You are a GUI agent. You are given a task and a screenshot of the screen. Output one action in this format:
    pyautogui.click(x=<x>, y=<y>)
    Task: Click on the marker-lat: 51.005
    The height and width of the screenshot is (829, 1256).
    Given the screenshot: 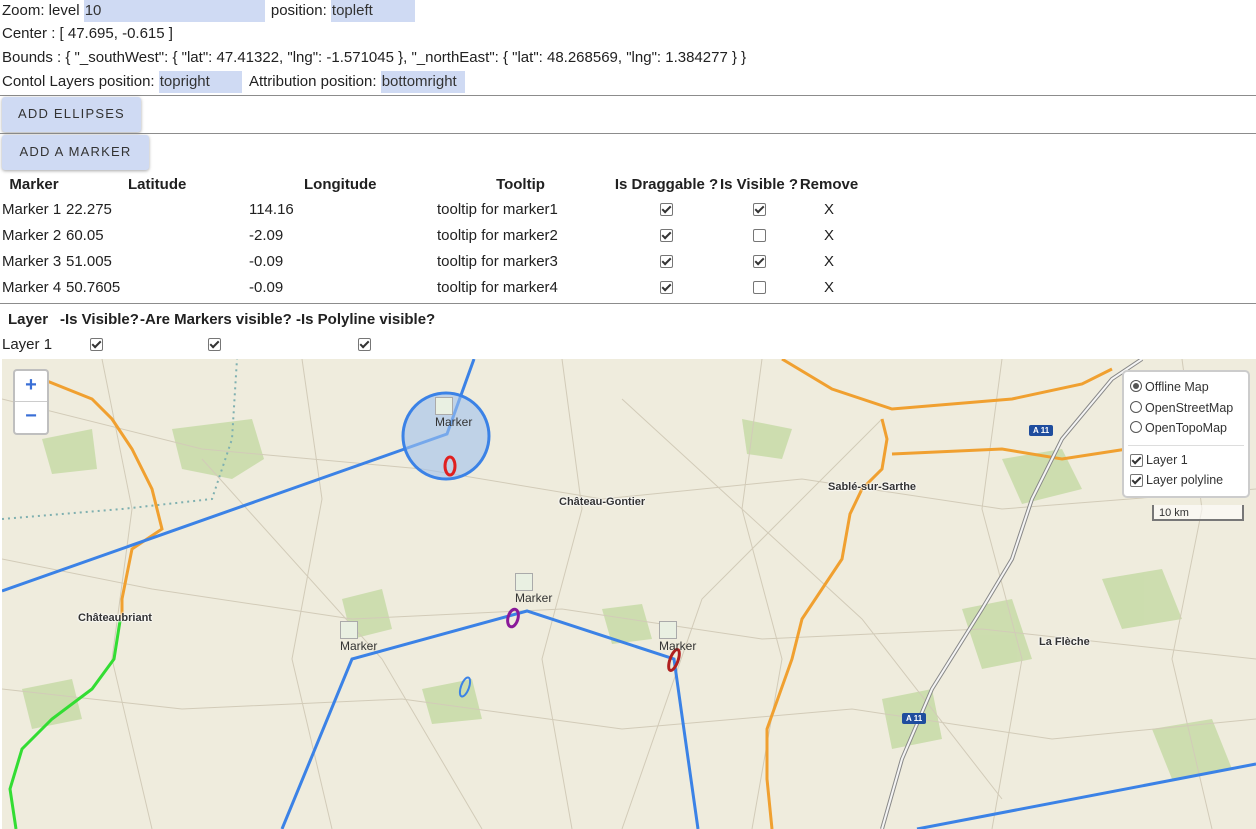 What is the action you would take?
    pyautogui.click(x=89, y=261)
    